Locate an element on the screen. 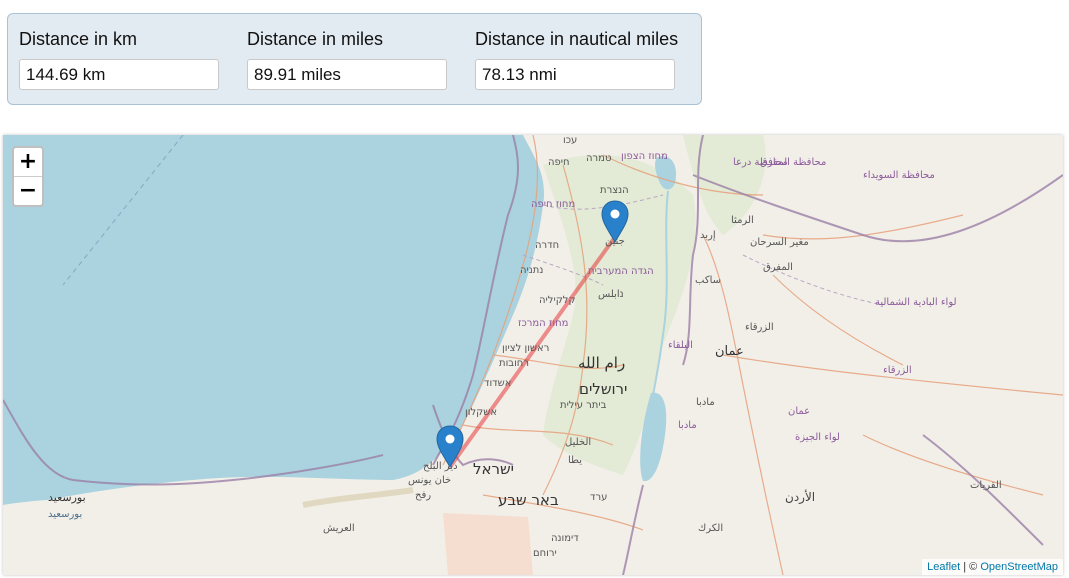 This screenshot has width=1069, height=578. label-suwayda-gov: محافظة السويداء is located at coordinates (899, 175).